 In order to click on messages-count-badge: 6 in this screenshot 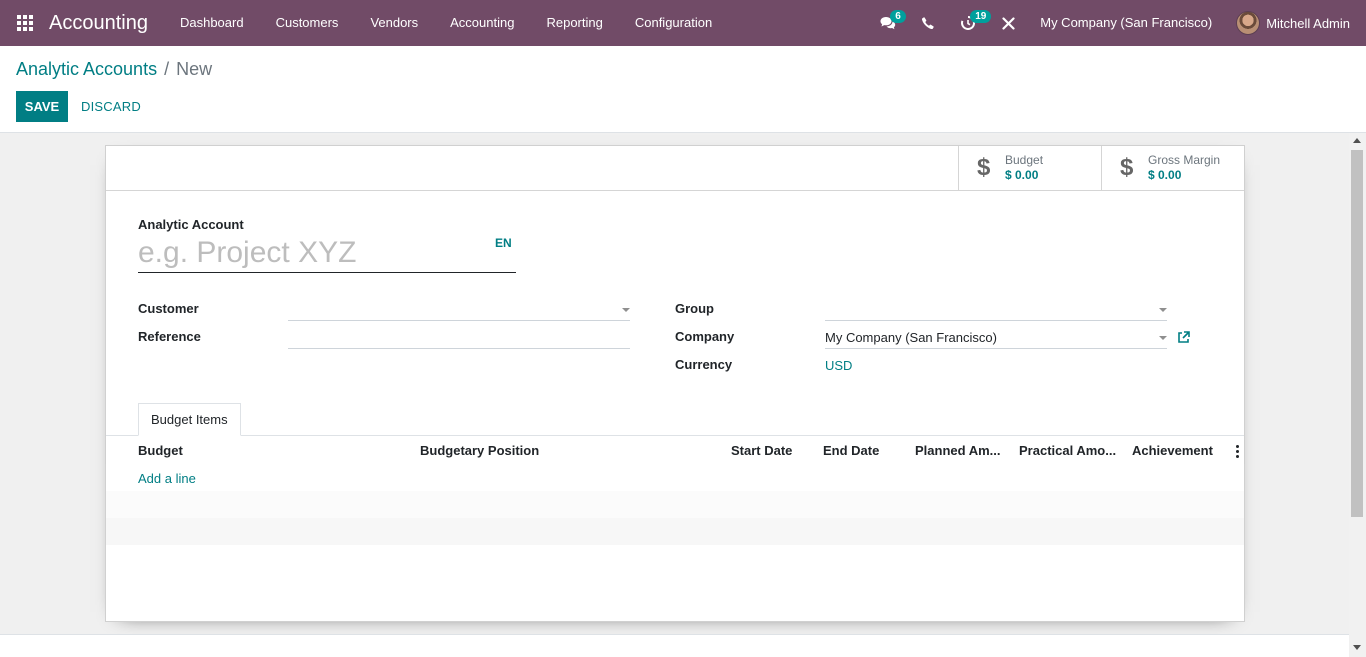, I will do `click(898, 16)`.